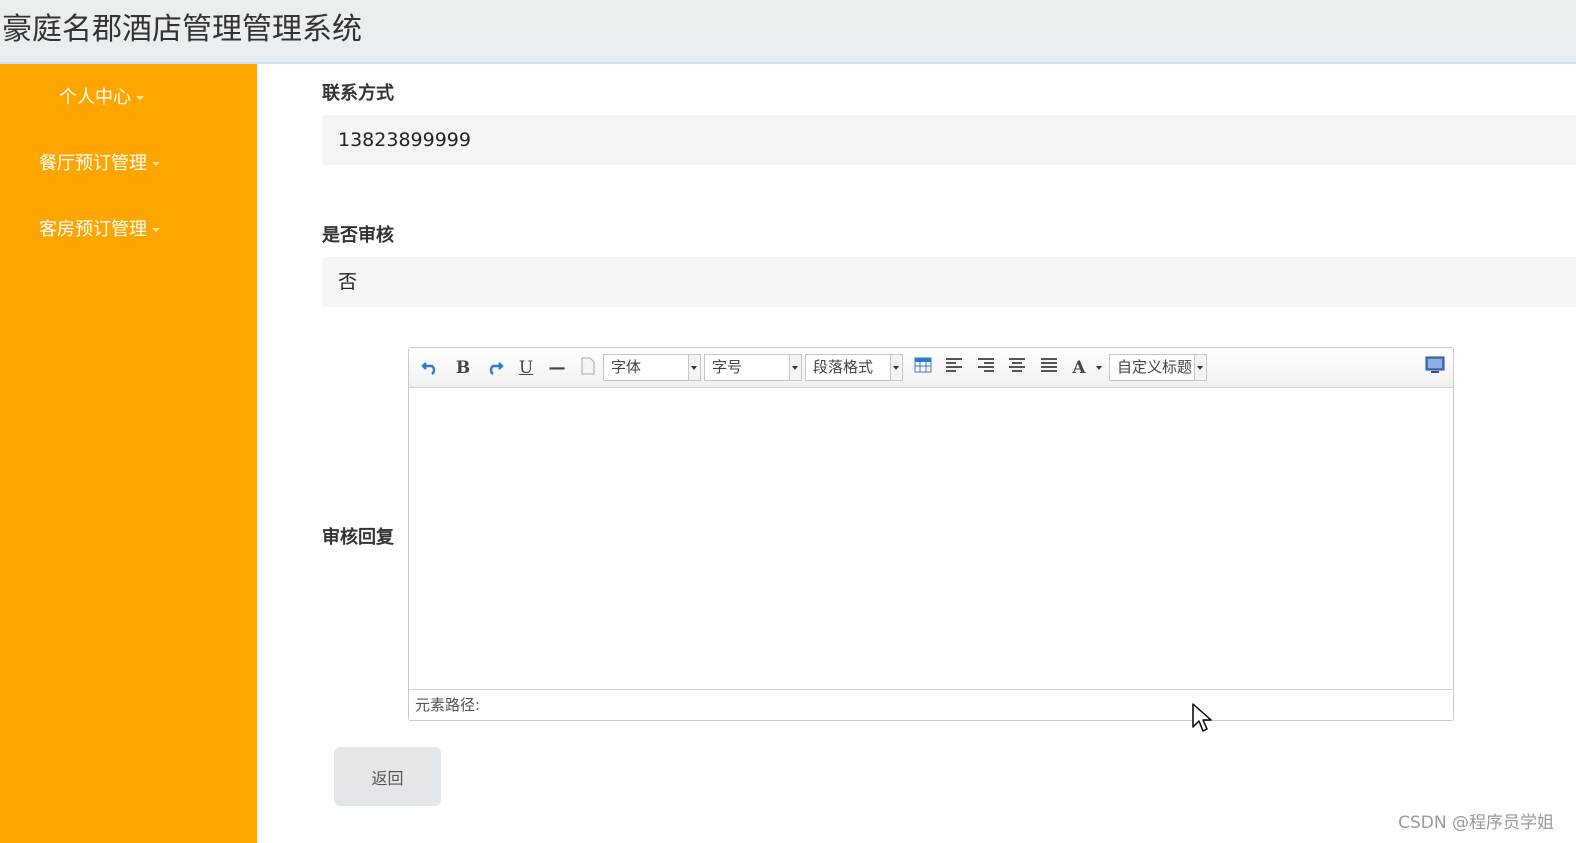 Image resolution: width=1576 pixels, height=843 pixels. I want to click on paragraph-format-value: 段落格式, so click(843, 367).